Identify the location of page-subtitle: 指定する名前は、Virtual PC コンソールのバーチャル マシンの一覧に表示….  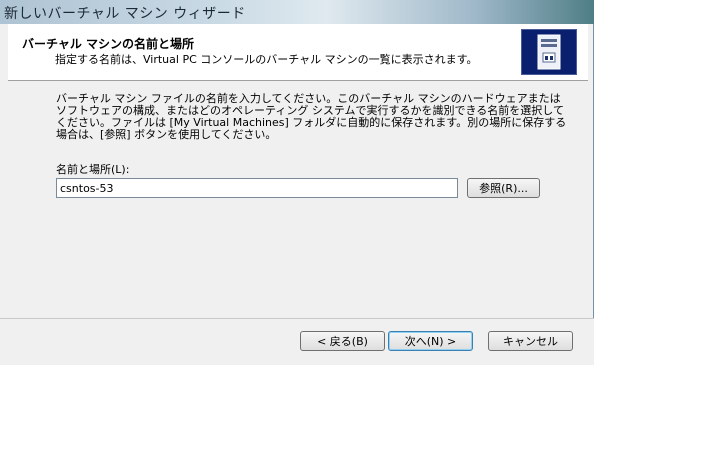
(266, 59).